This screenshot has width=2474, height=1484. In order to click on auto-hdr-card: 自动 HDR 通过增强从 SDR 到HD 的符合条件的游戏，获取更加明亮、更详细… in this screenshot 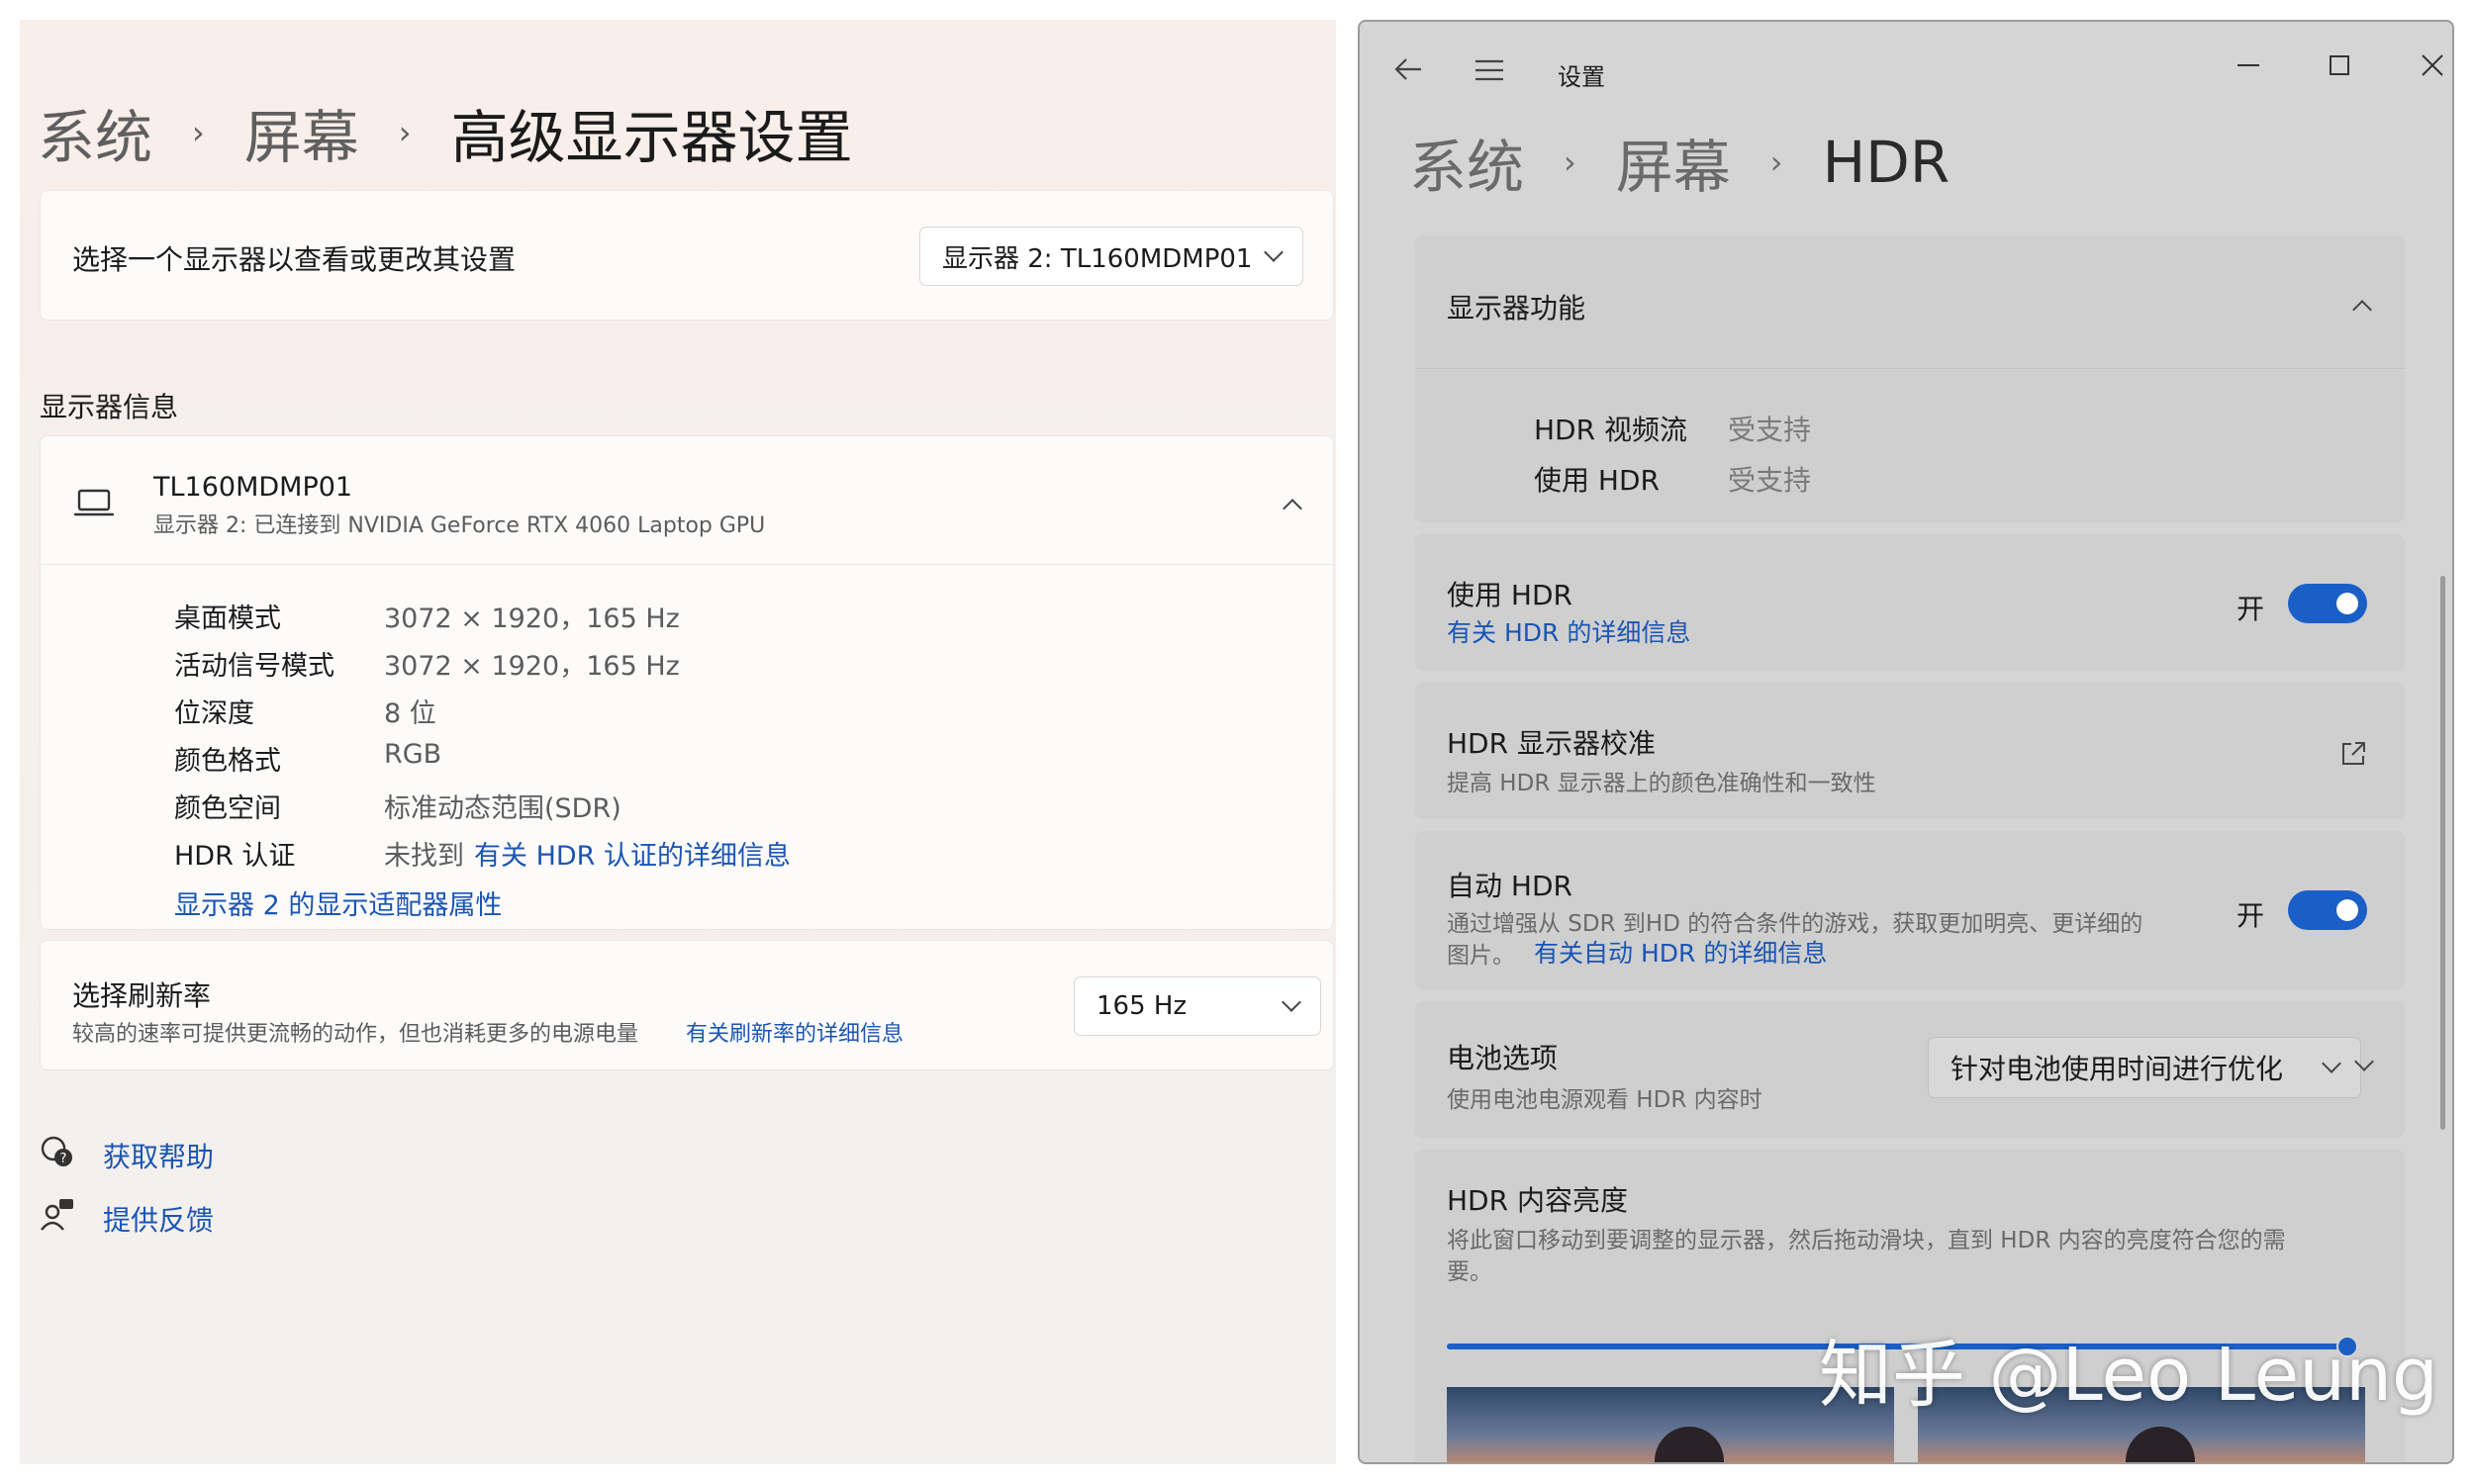, I will do `click(1910, 910)`.